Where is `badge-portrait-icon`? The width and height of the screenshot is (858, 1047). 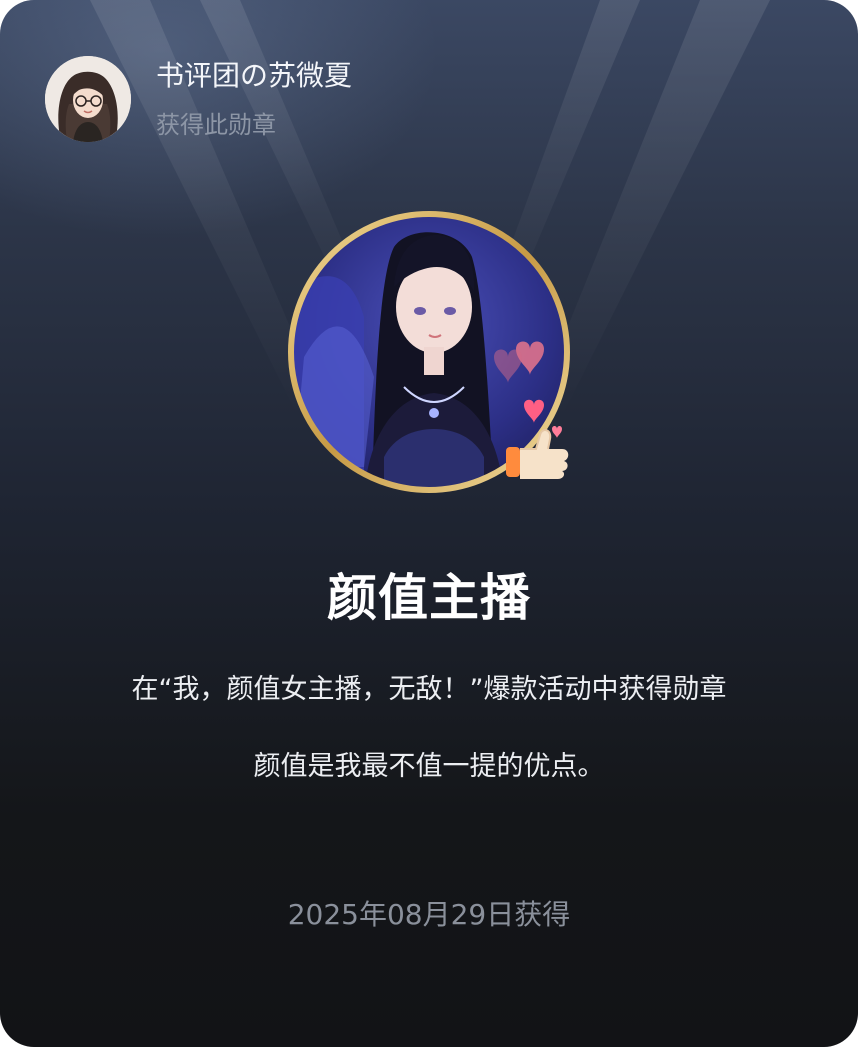
badge-portrait-icon is located at coordinates (429, 352).